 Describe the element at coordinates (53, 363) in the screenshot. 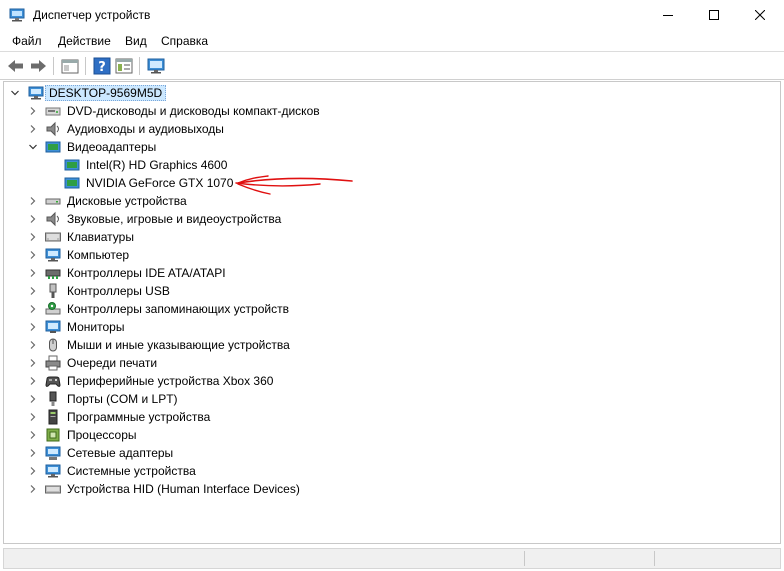

I see `printer-icon` at that location.